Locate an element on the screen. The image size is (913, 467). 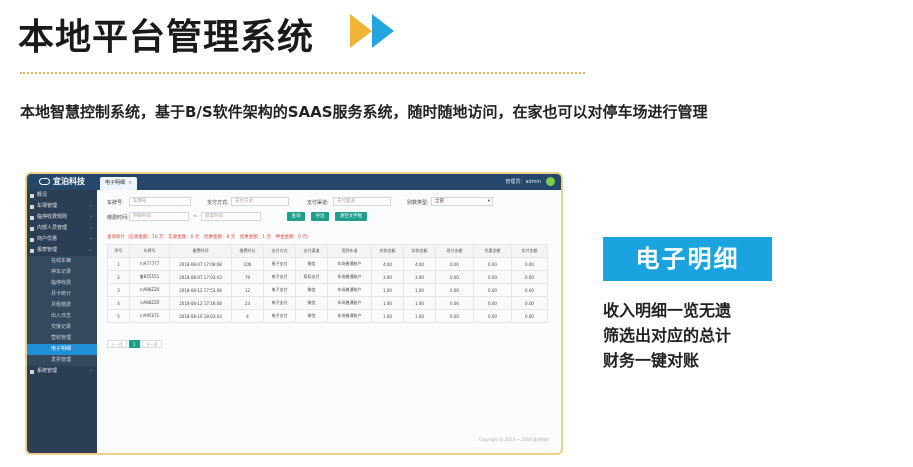
feature-line: 收入明细一览无遗 is located at coordinates (667, 310).